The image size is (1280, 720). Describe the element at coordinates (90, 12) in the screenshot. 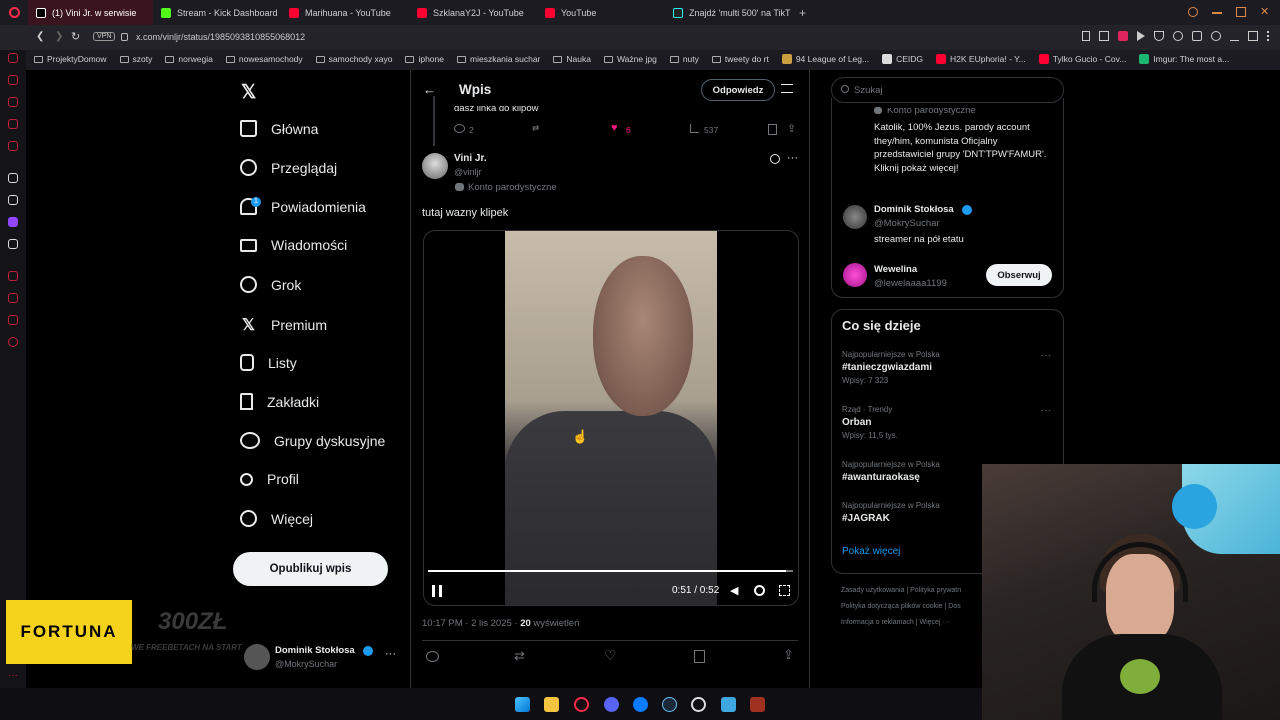

I see `tab-vini: (1) Vini Jr. w serwisie` at that location.